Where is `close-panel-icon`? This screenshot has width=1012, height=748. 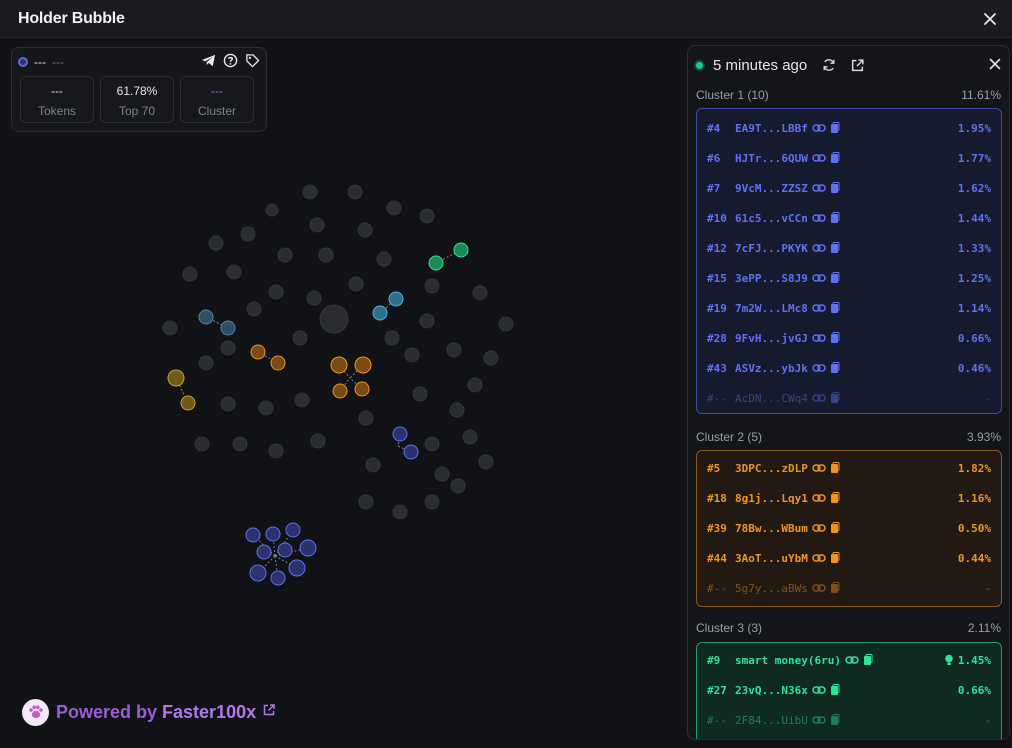
close-panel-icon is located at coordinates (995, 65).